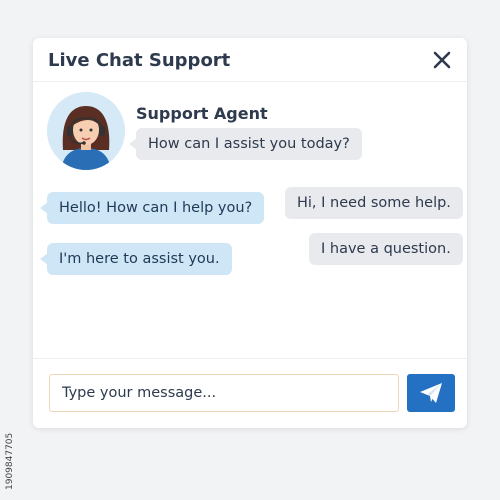 Image resolution: width=500 pixels, height=500 pixels. I want to click on close-icon, so click(442, 60).